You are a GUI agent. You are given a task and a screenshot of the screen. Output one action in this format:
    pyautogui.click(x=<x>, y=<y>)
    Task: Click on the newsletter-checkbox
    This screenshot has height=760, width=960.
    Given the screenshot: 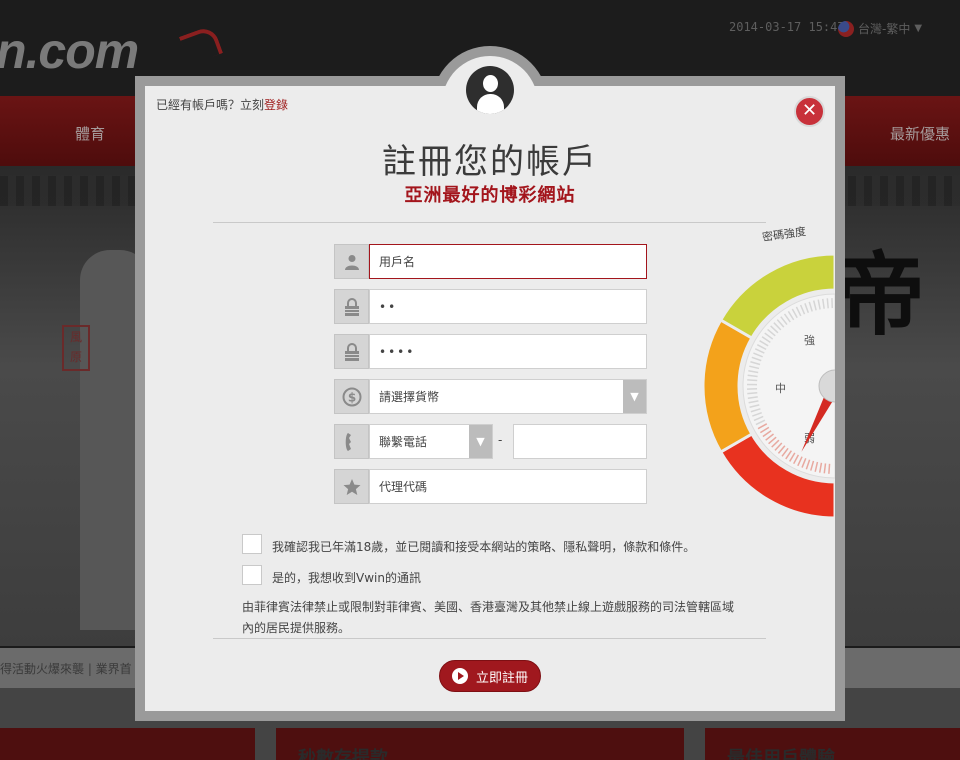 What is the action you would take?
    pyautogui.click(x=252, y=575)
    